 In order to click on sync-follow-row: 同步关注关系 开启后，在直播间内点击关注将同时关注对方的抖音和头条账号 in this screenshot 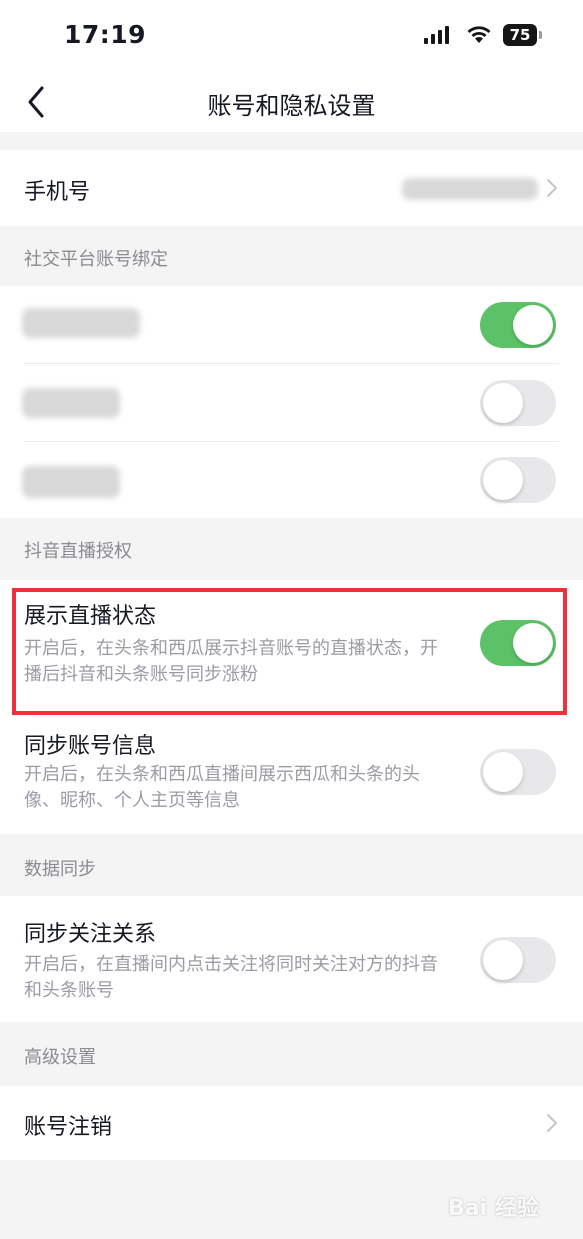, I will do `click(291, 959)`.